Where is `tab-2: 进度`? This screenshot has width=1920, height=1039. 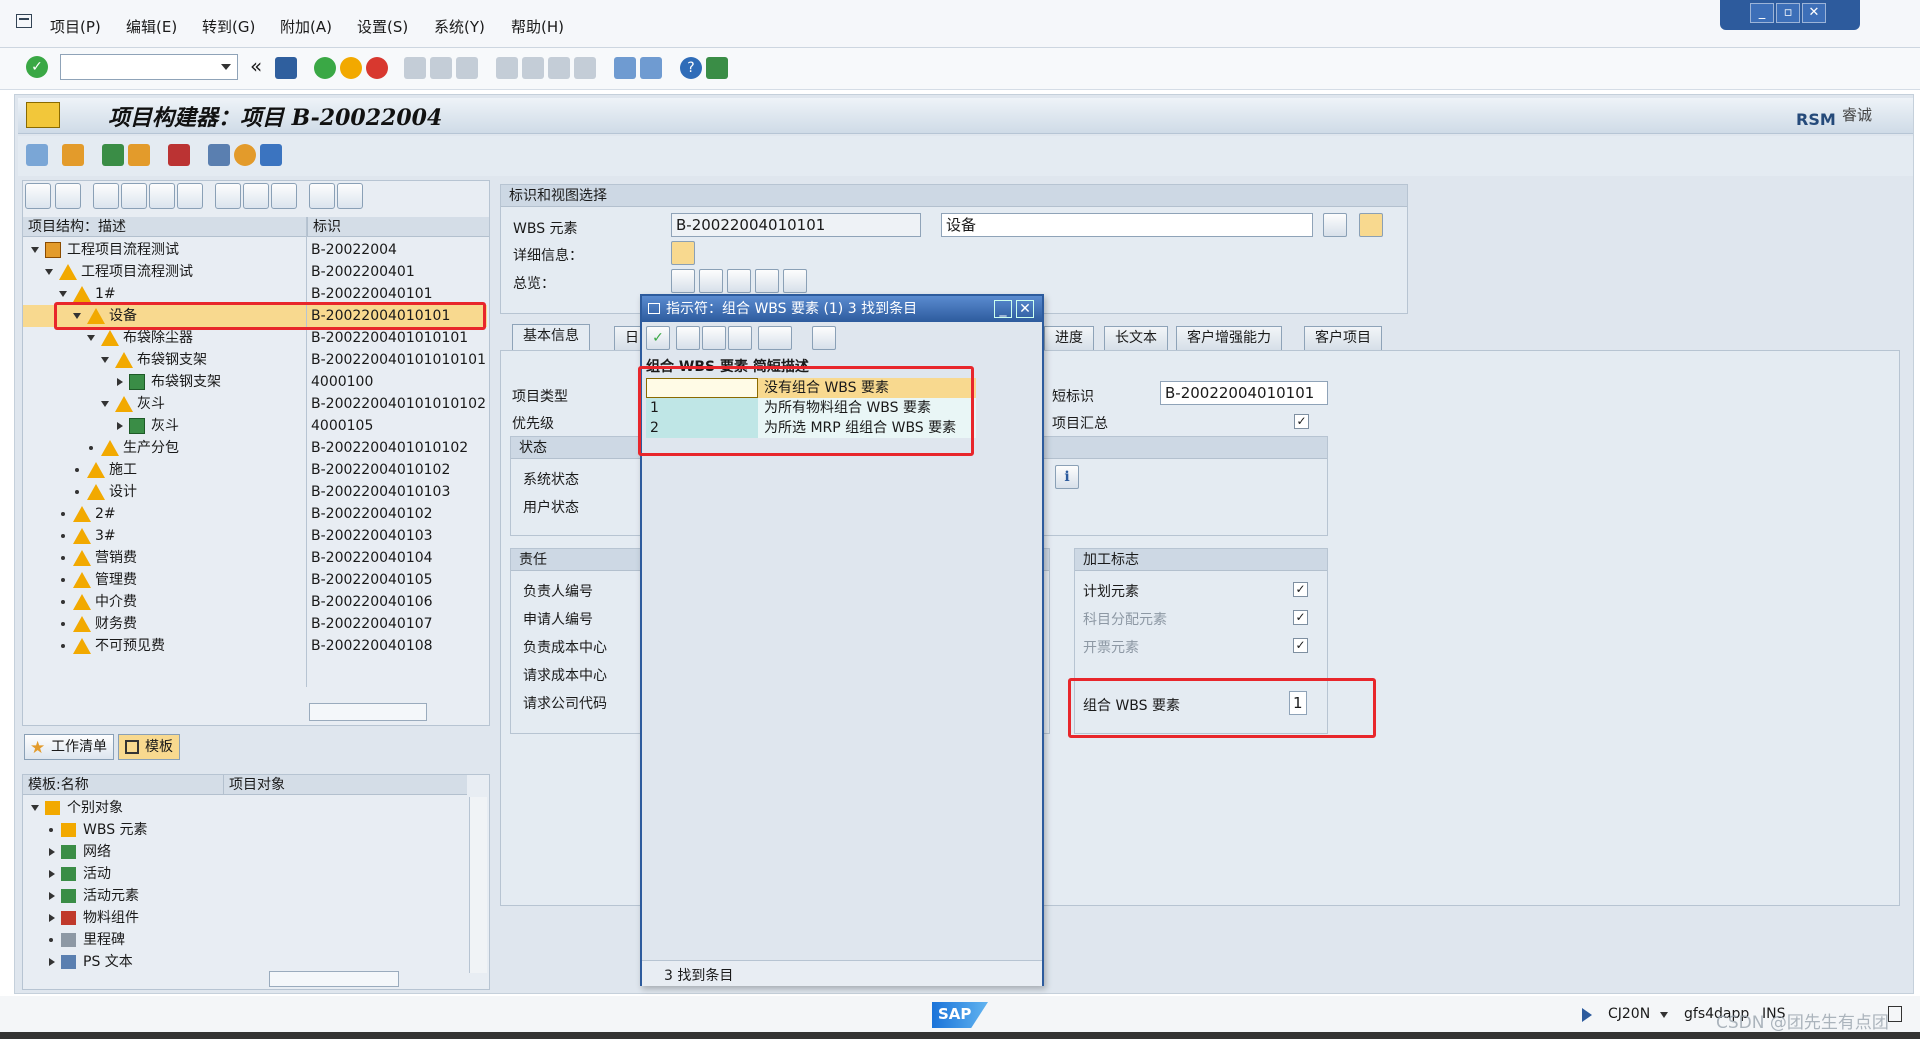
tab-2: 进度 is located at coordinates (1069, 338).